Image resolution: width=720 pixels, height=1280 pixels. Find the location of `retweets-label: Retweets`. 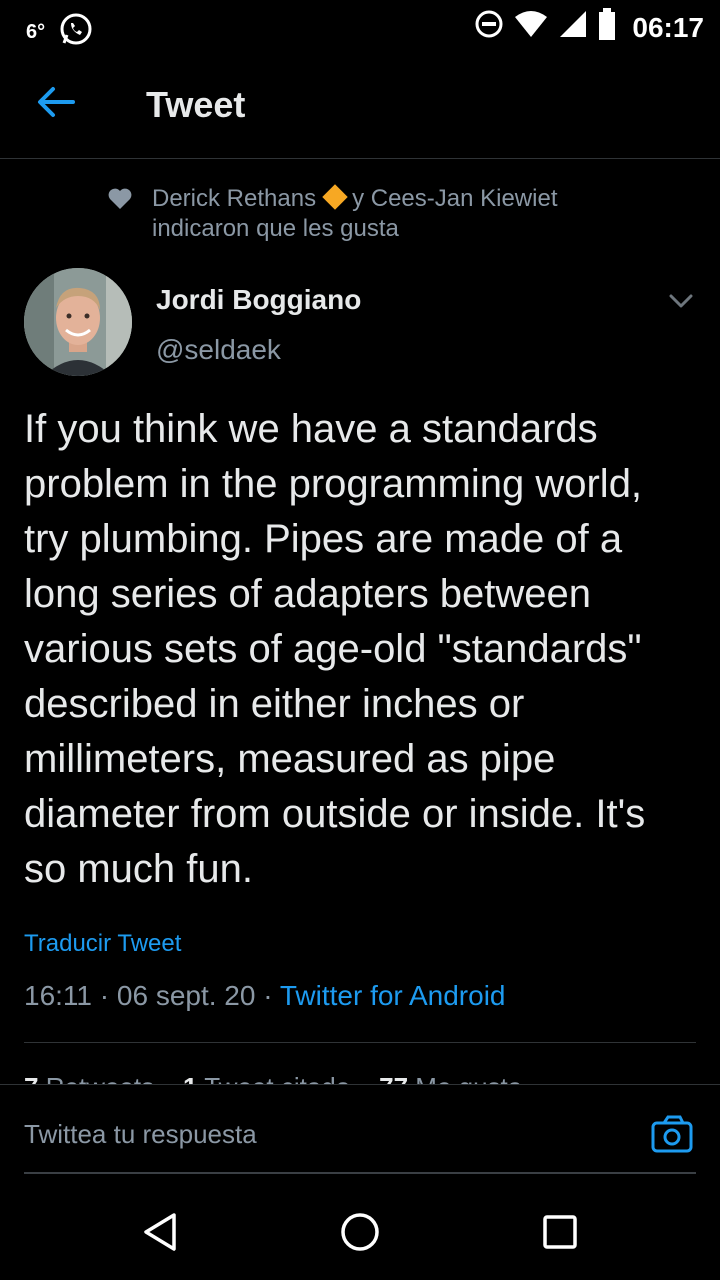

retweets-label: Retweets is located at coordinates (100, 1078).